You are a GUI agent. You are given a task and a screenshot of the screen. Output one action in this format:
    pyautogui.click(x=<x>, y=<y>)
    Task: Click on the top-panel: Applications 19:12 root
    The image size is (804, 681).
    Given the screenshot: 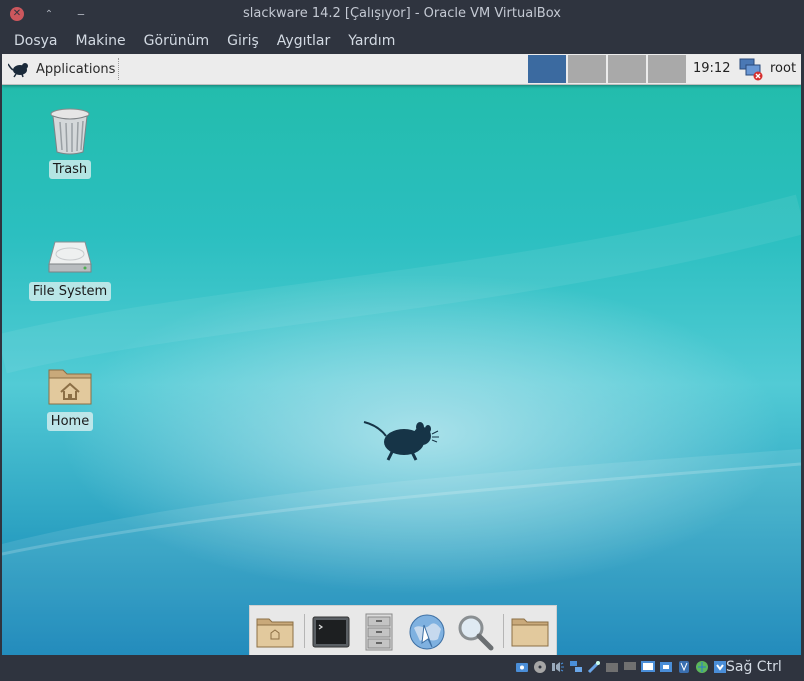 What is the action you would take?
    pyautogui.click(x=401, y=69)
    